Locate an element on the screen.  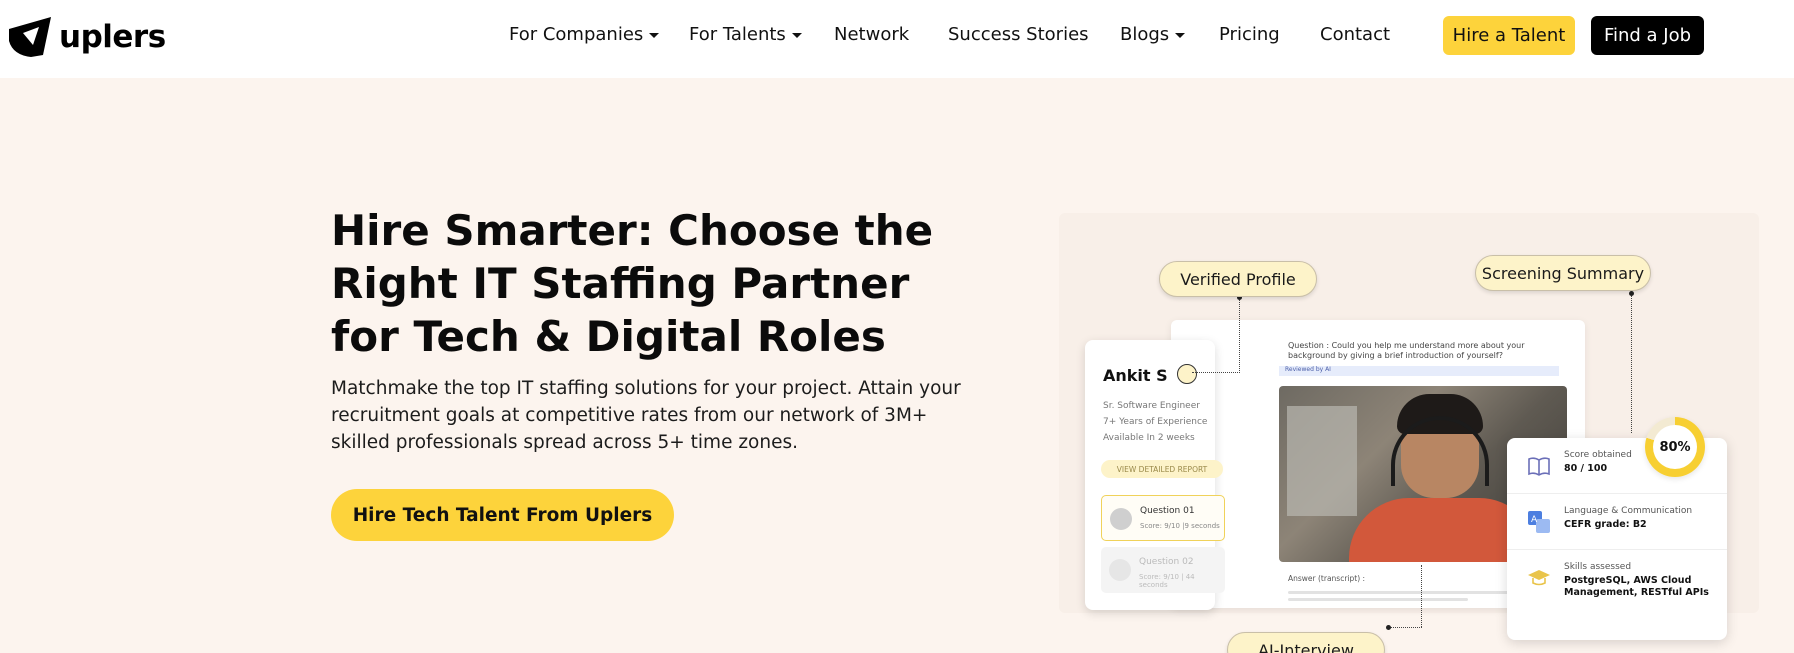
question-score: Score: 9/10 | 44 seconds is located at coordinates (1167, 581).